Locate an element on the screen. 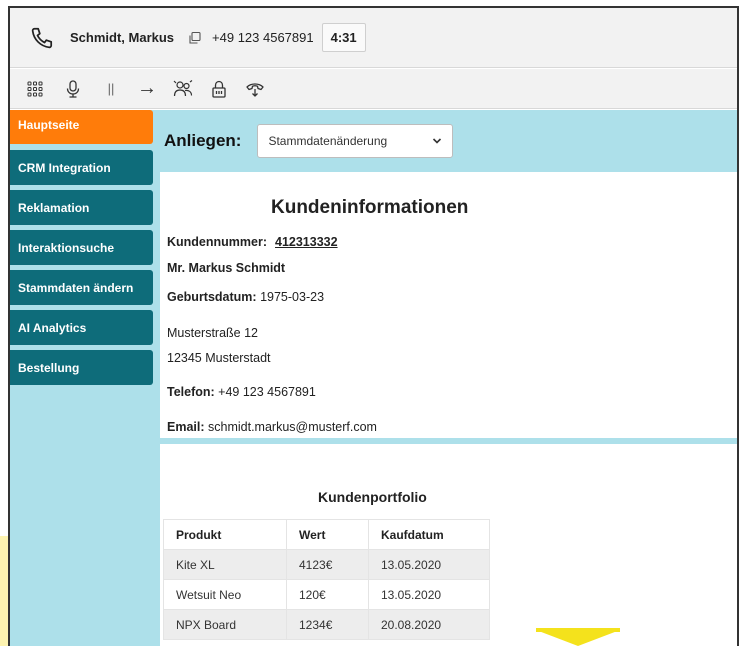 This screenshot has width=744, height=646. birth-date-label: Geburtsdatum: is located at coordinates (212, 297).